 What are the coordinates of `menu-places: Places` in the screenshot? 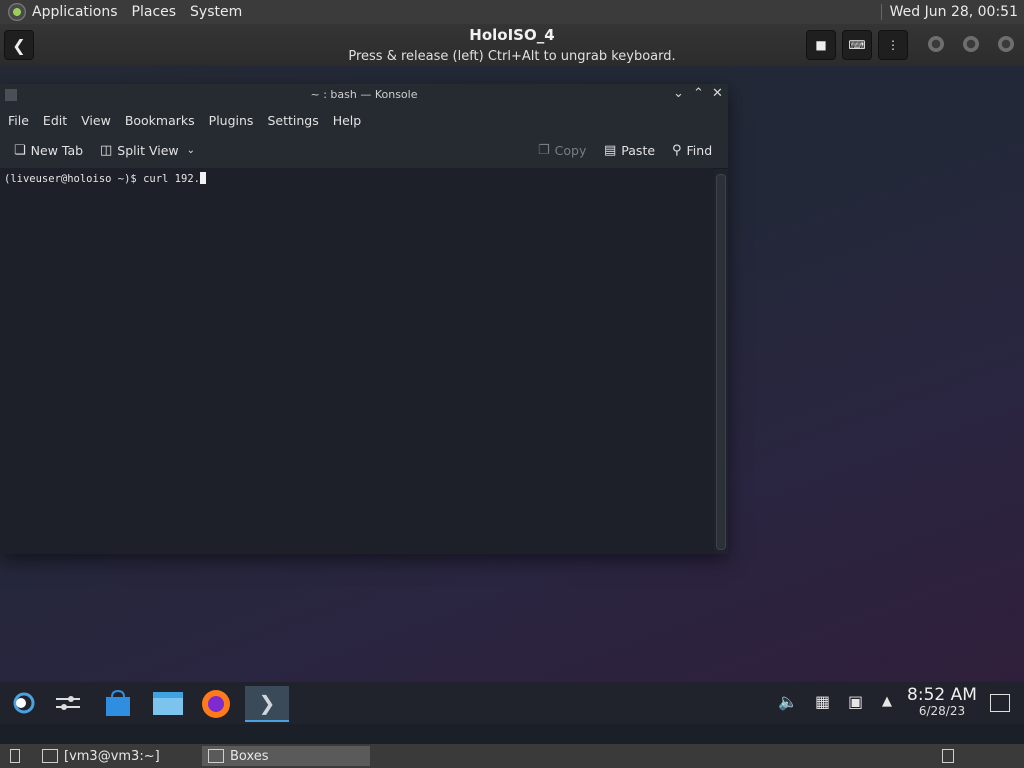 It's located at (154, 12).